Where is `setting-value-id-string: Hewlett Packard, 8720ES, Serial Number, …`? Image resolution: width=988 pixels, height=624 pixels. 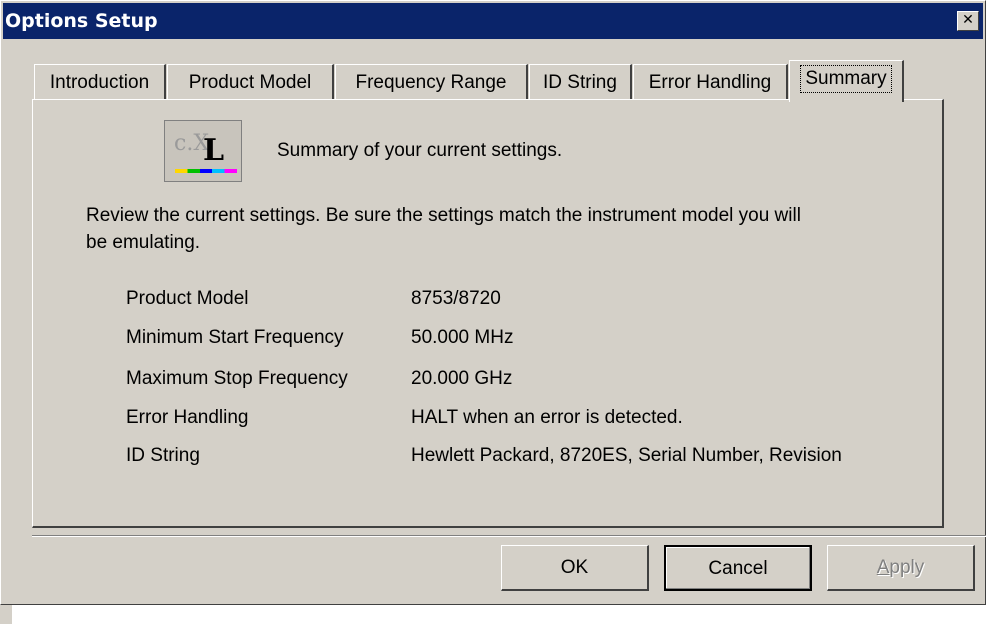 setting-value-id-string: Hewlett Packard, 8720ES, Serial Number, … is located at coordinates (626, 455).